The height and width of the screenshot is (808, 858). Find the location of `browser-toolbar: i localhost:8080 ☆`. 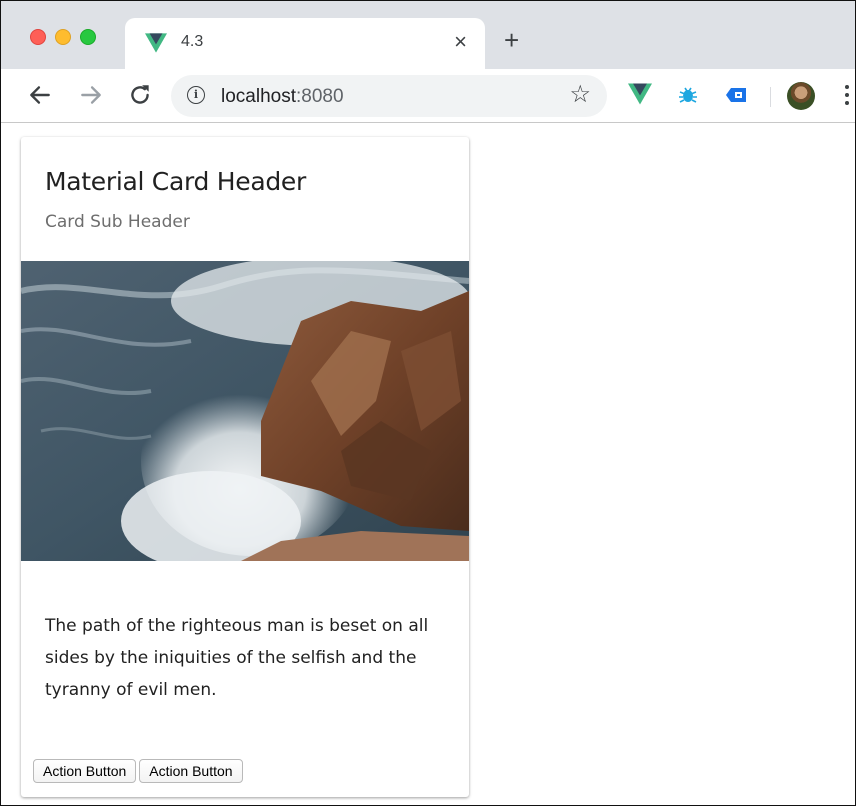

browser-toolbar: i localhost:8080 ☆ is located at coordinates (428, 96).